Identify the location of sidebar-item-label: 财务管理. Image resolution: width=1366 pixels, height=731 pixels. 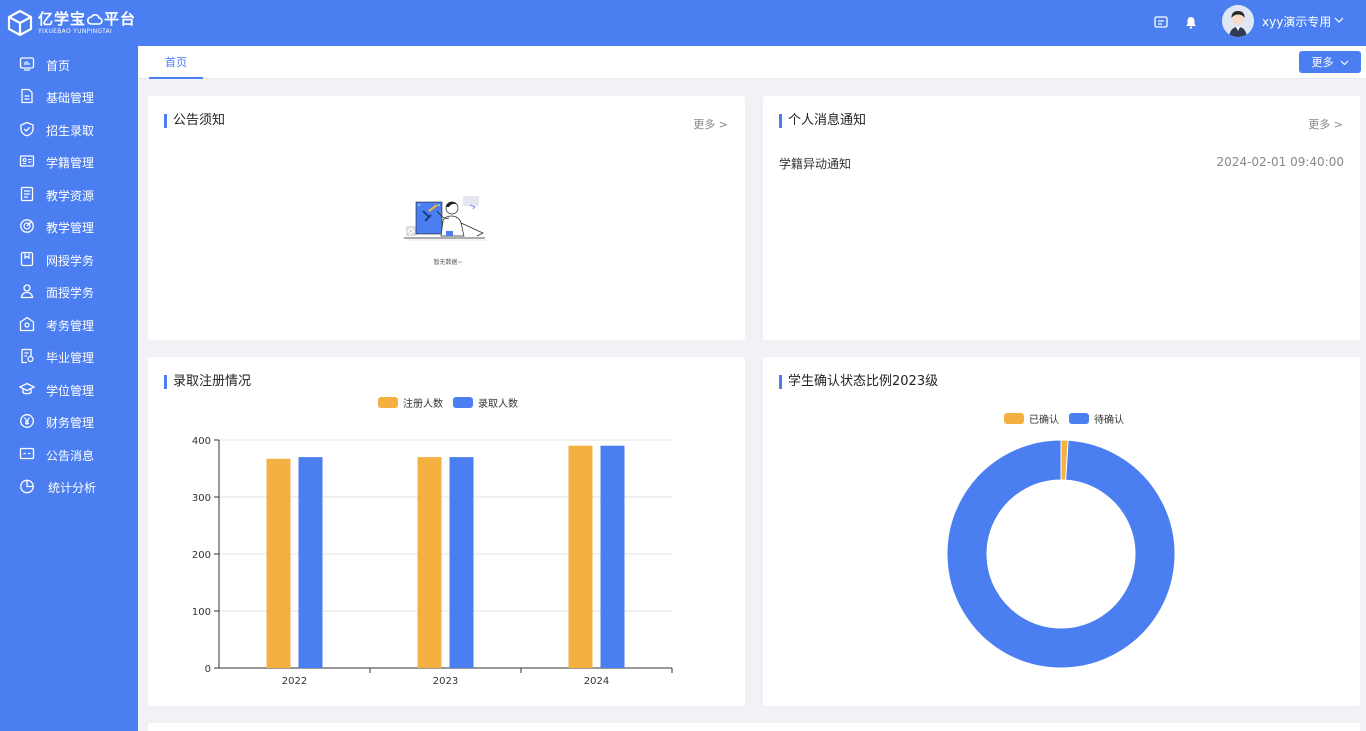
(70, 423).